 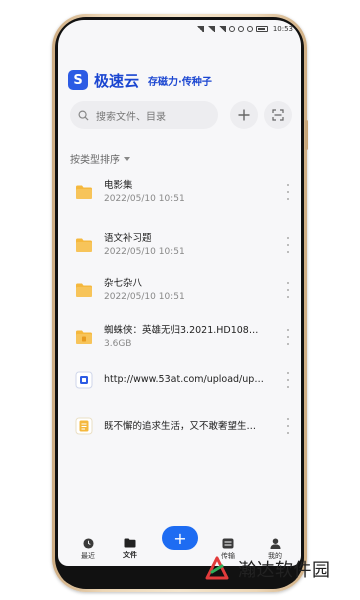 What do you see at coordinates (217, 568) in the screenshot?
I see `watermark-logo-icon` at bounding box center [217, 568].